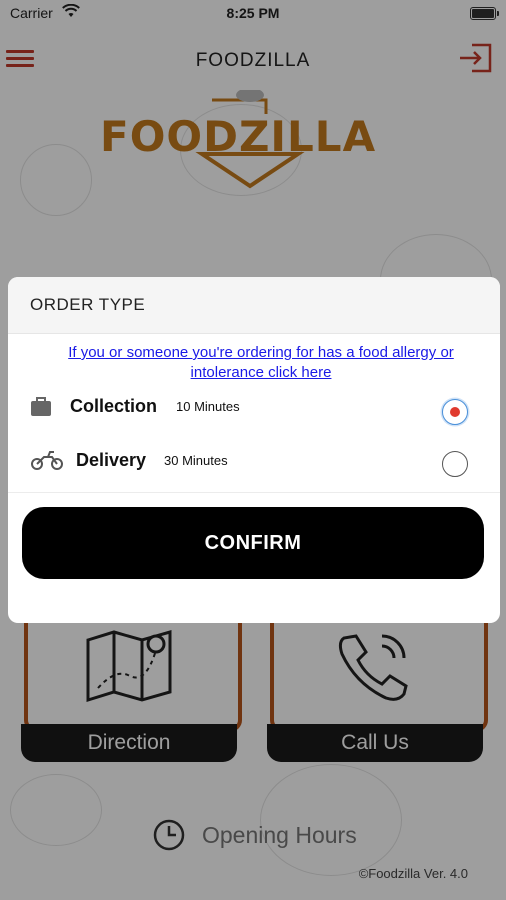 The width and height of the screenshot is (506, 900). Describe the element at coordinates (111, 460) in the screenshot. I see `option-name: Delivery` at that location.